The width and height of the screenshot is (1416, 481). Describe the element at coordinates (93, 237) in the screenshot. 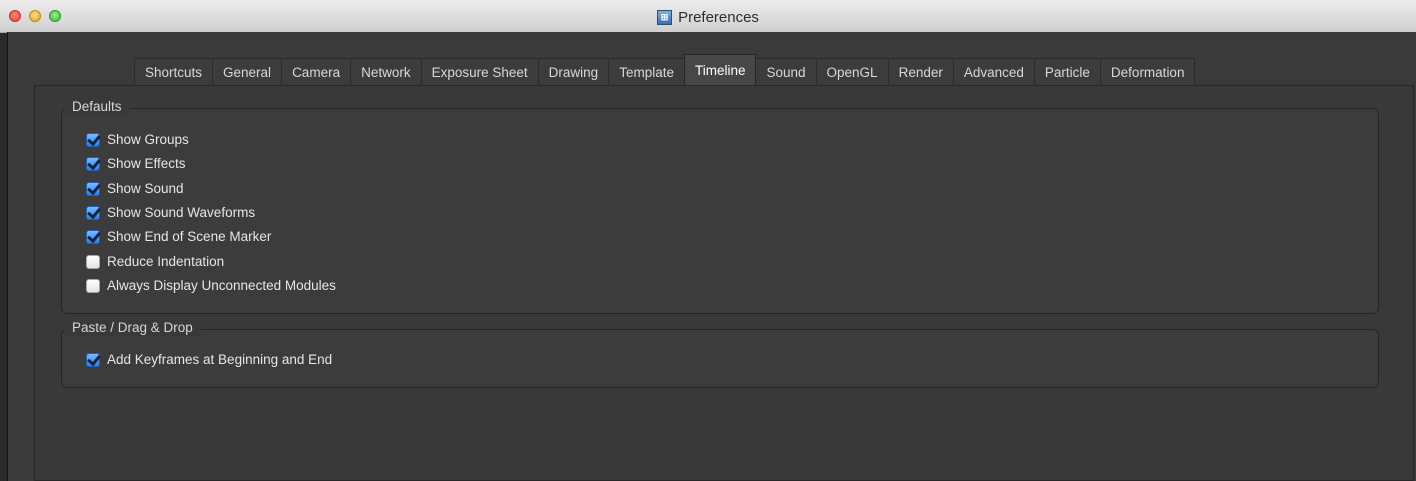

I see `show-end-of-scene-marker-checkbox` at that location.